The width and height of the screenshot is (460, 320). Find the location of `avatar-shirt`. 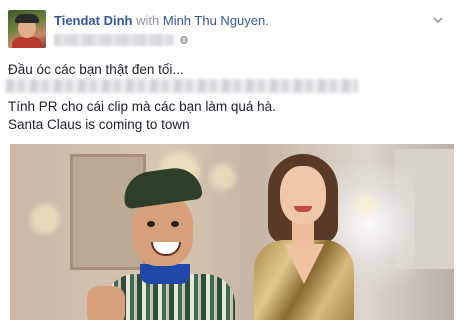

avatar-shirt is located at coordinates (27, 42).